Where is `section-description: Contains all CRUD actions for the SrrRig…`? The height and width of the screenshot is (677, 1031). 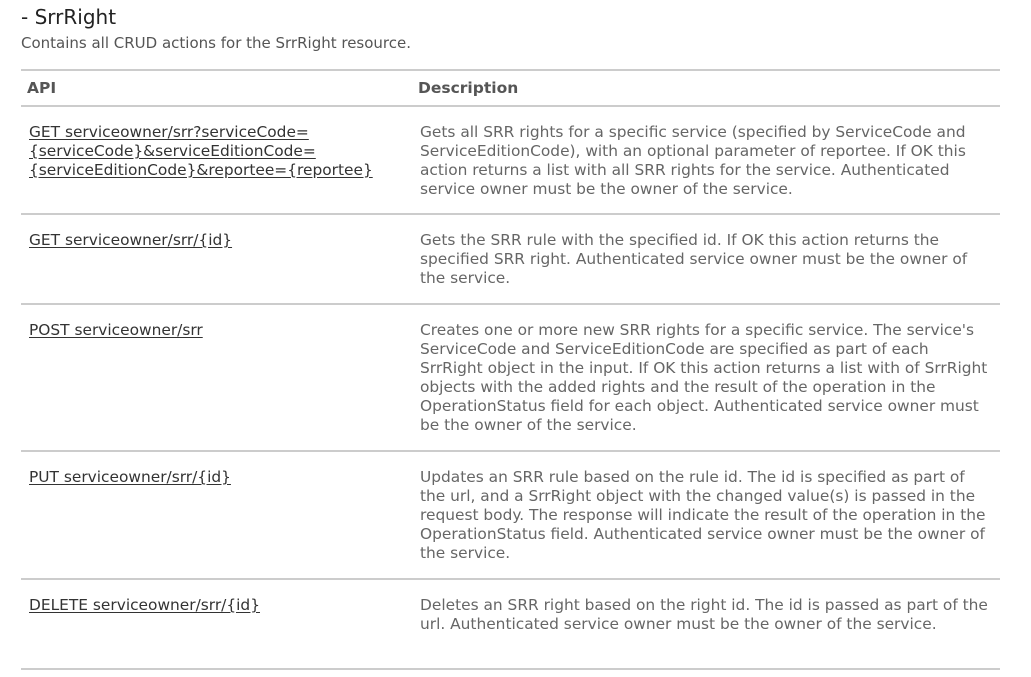 section-description: Contains all CRUD actions for the SrrRig… is located at coordinates (216, 43).